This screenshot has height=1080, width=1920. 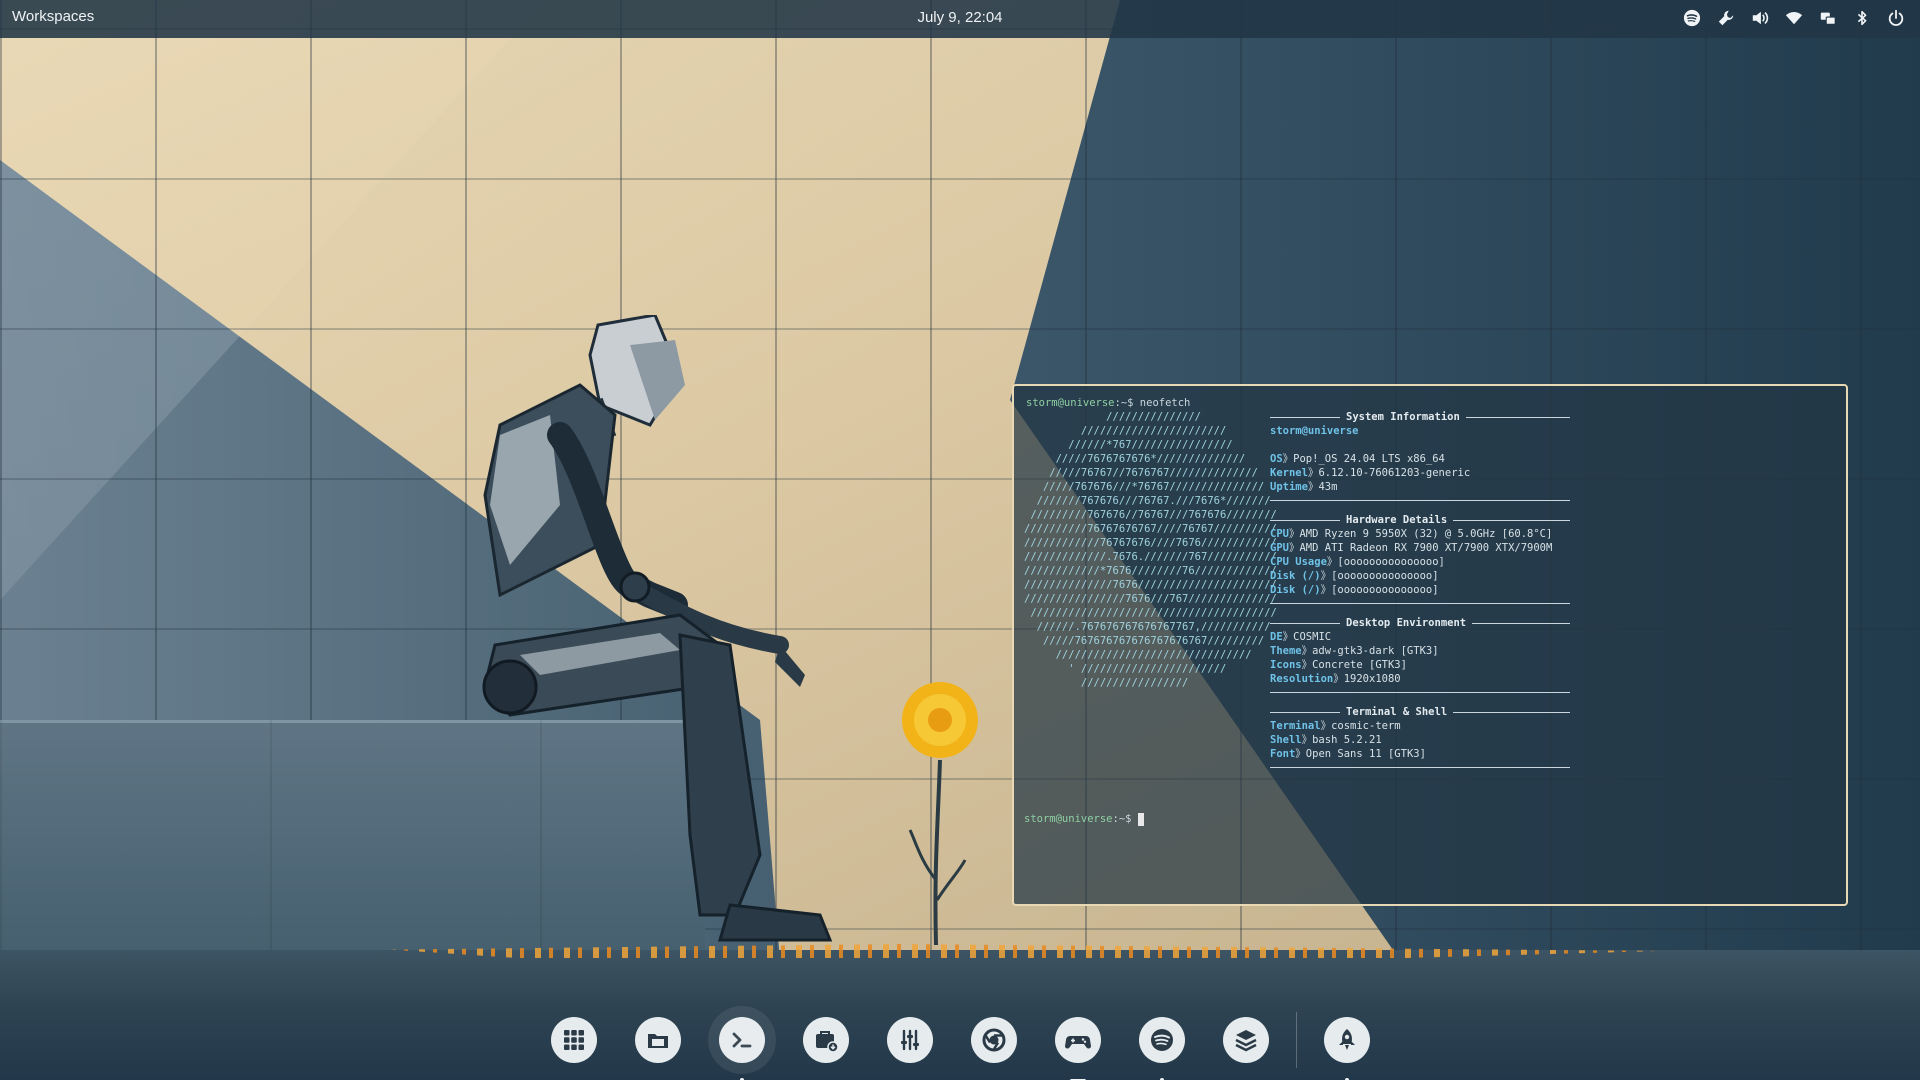 I want to click on command-text: neofetch, so click(x=1162, y=403).